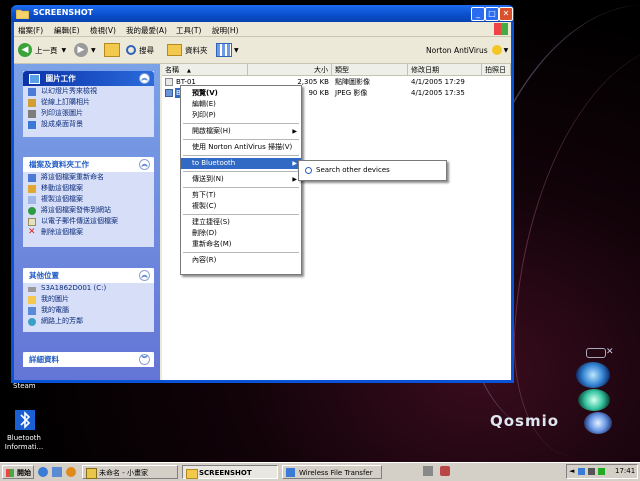 The image size is (640, 481). I want to click on start-button: 開始, so click(18, 472).